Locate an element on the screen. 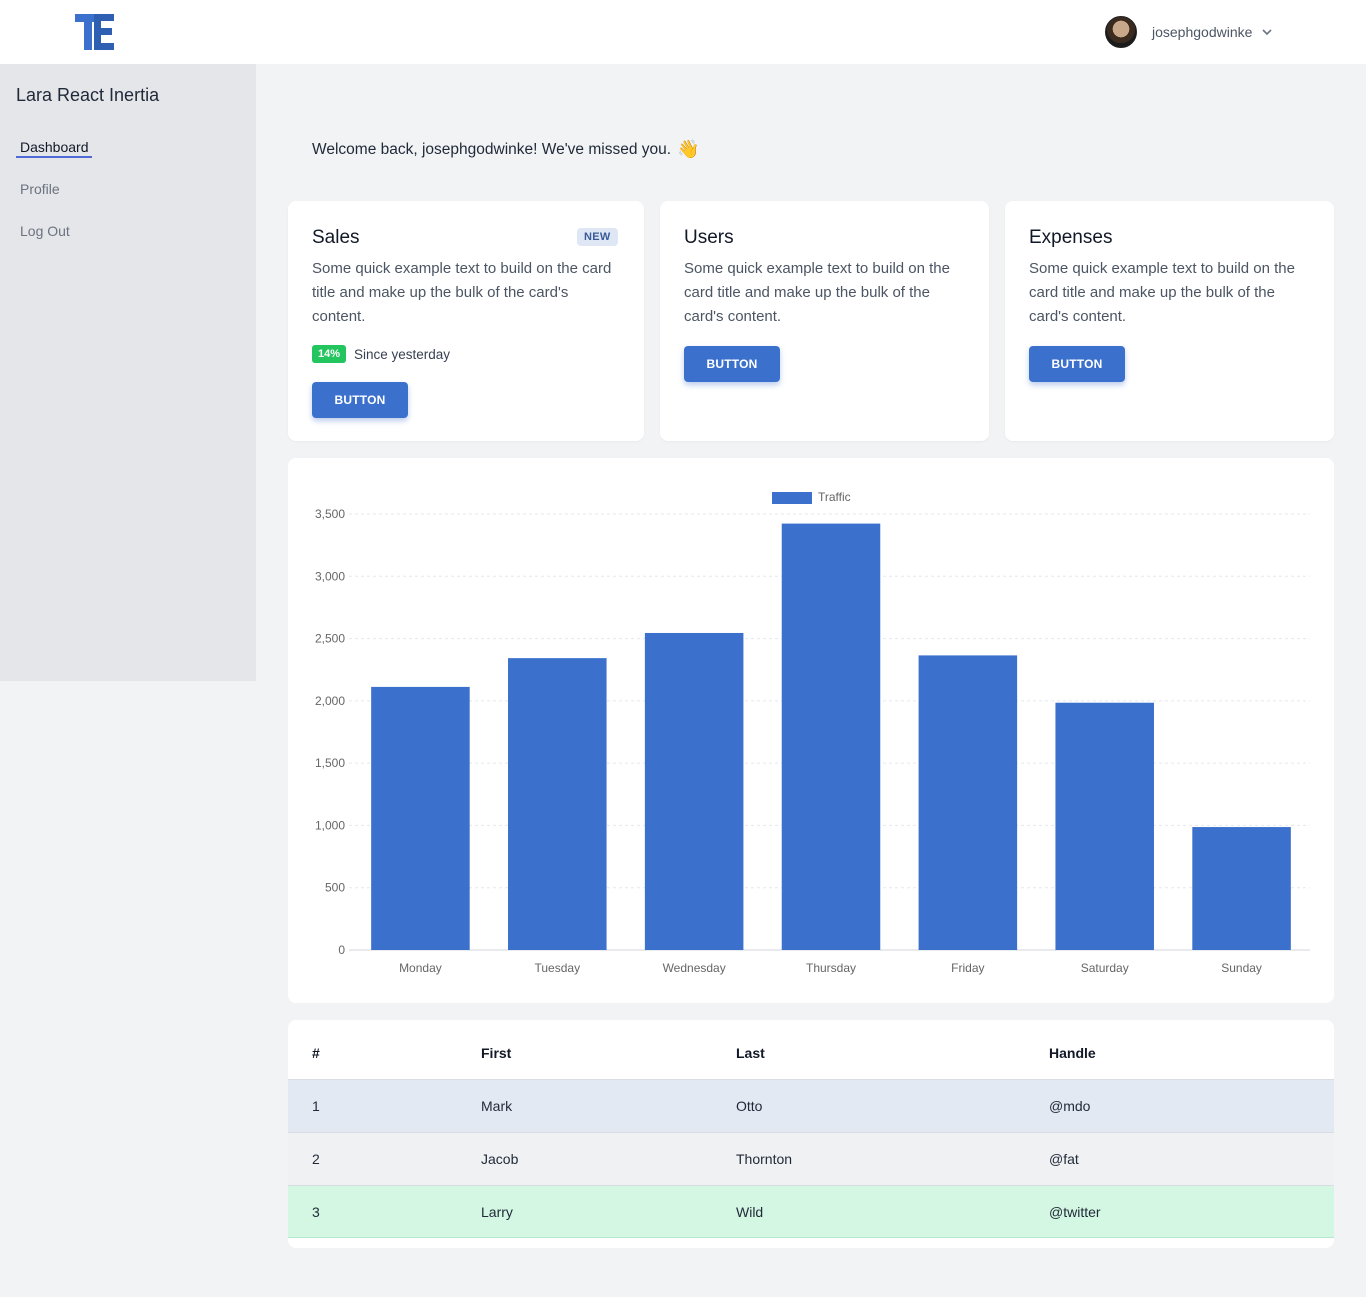 The height and width of the screenshot is (1297, 1366). y-tick-label: 0 is located at coordinates (341, 950).